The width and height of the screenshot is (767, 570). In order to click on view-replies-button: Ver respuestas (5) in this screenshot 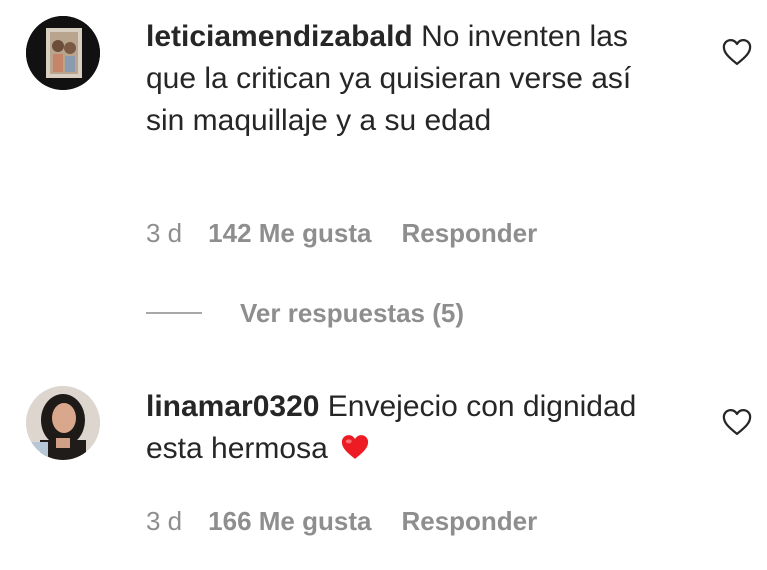, I will do `click(305, 313)`.